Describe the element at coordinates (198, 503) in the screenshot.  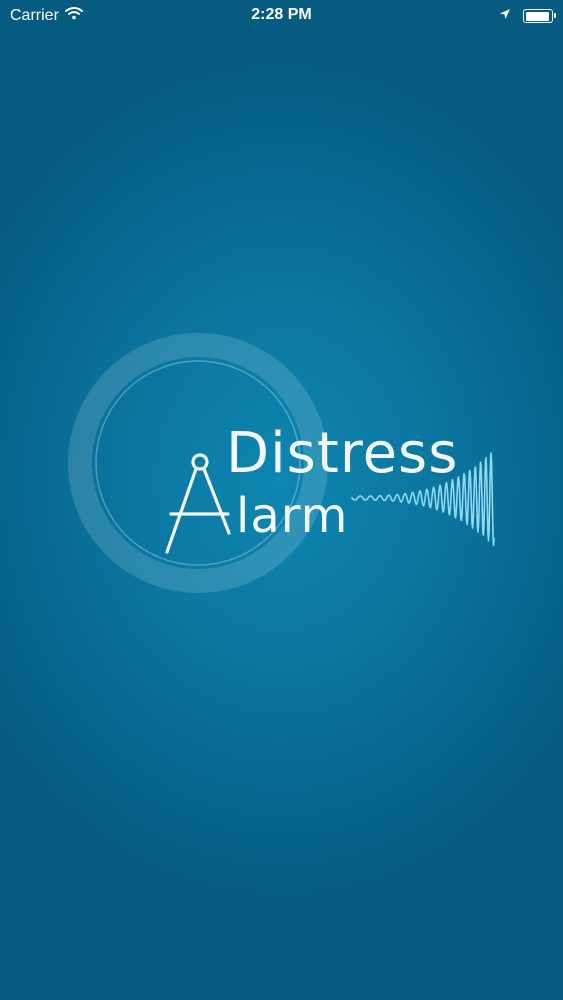
I see `compass-a-icon` at that location.